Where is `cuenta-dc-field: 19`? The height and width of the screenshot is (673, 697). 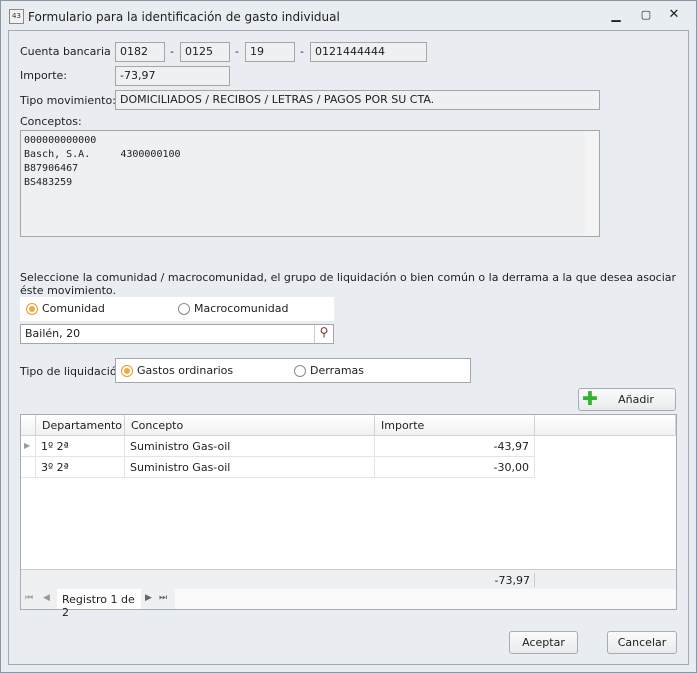 cuenta-dc-field: 19 is located at coordinates (270, 52).